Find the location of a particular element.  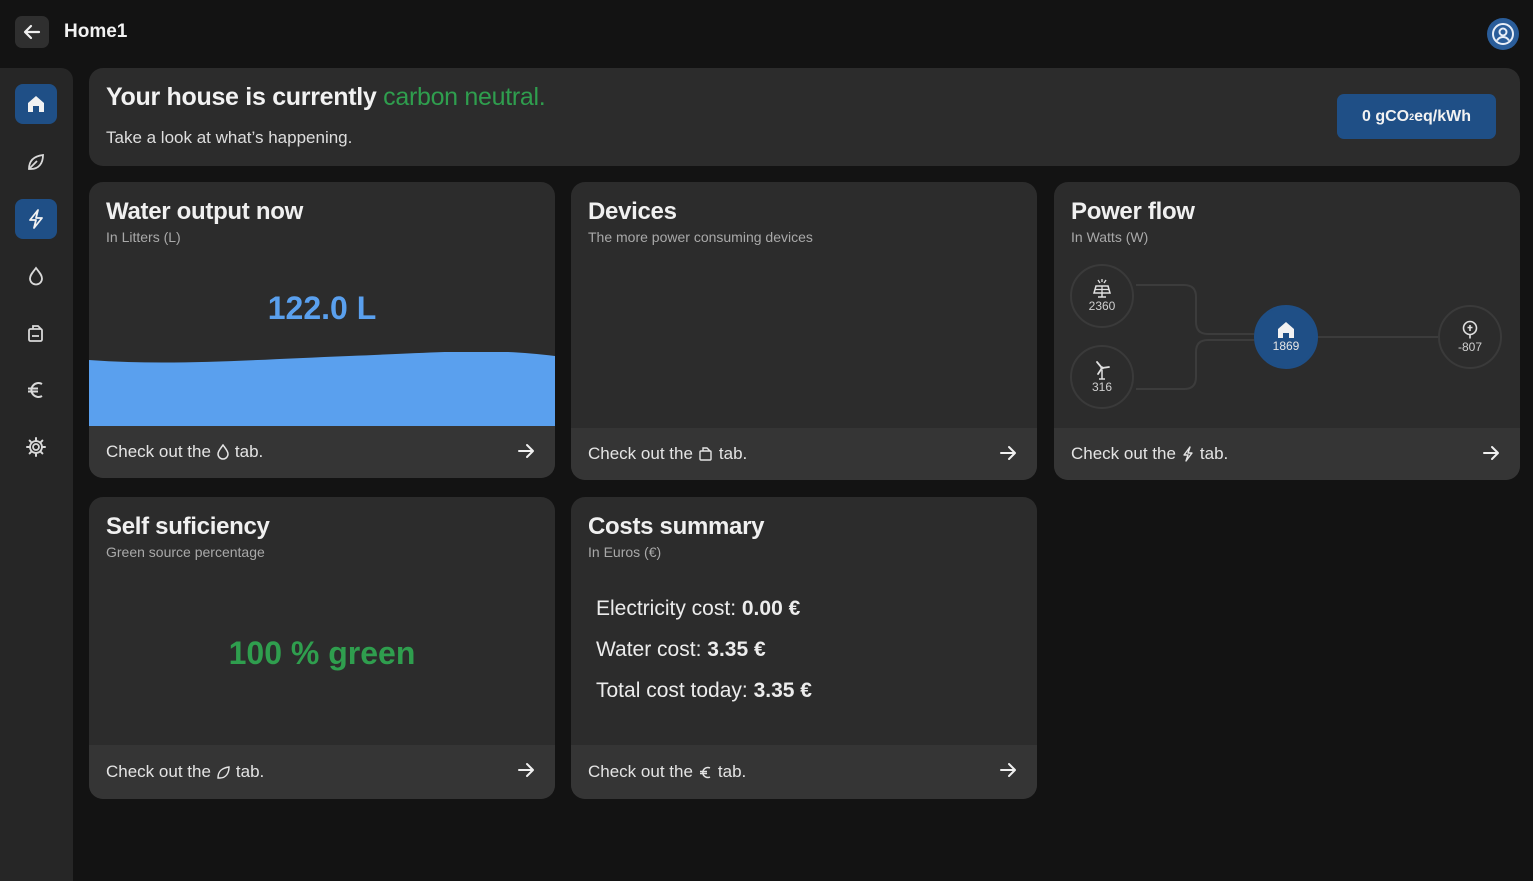

banner-title: Your house is currently carbon neutral. is located at coordinates (326, 97).